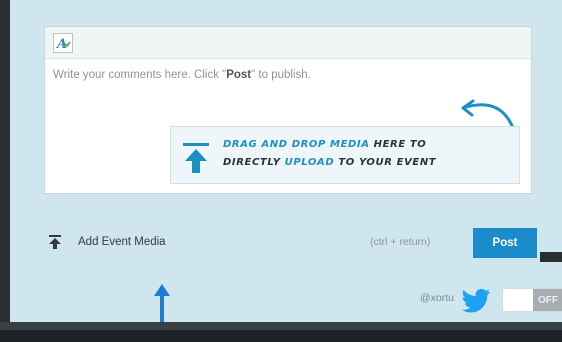  I want to click on drop-hint-upload-word: upload, so click(309, 162).